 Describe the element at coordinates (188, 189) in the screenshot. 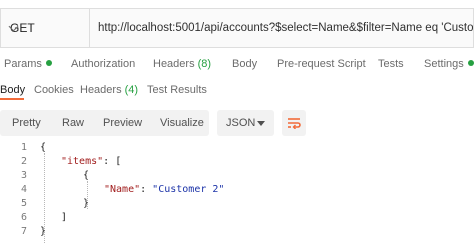

I see `json-string-value: "Customer 2"` at that location.